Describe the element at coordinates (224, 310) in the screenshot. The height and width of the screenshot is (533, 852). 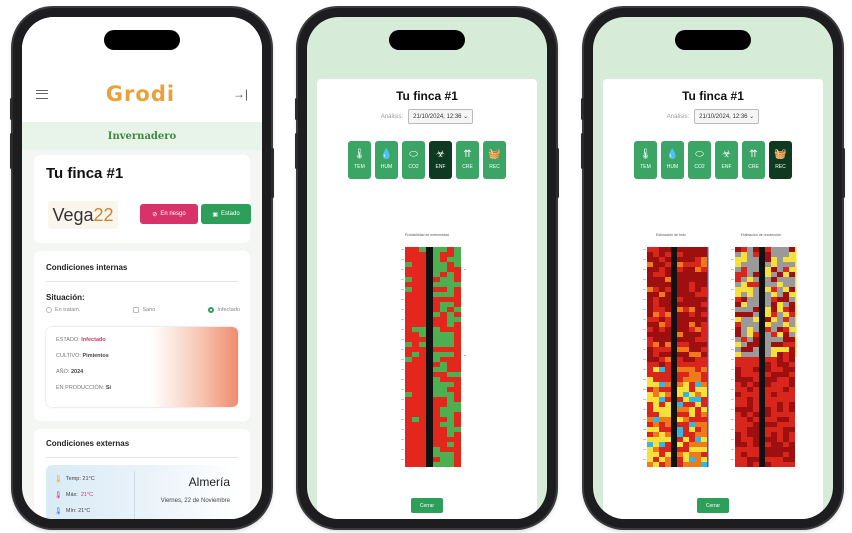
I see `option-infected: Infectado` at that location.